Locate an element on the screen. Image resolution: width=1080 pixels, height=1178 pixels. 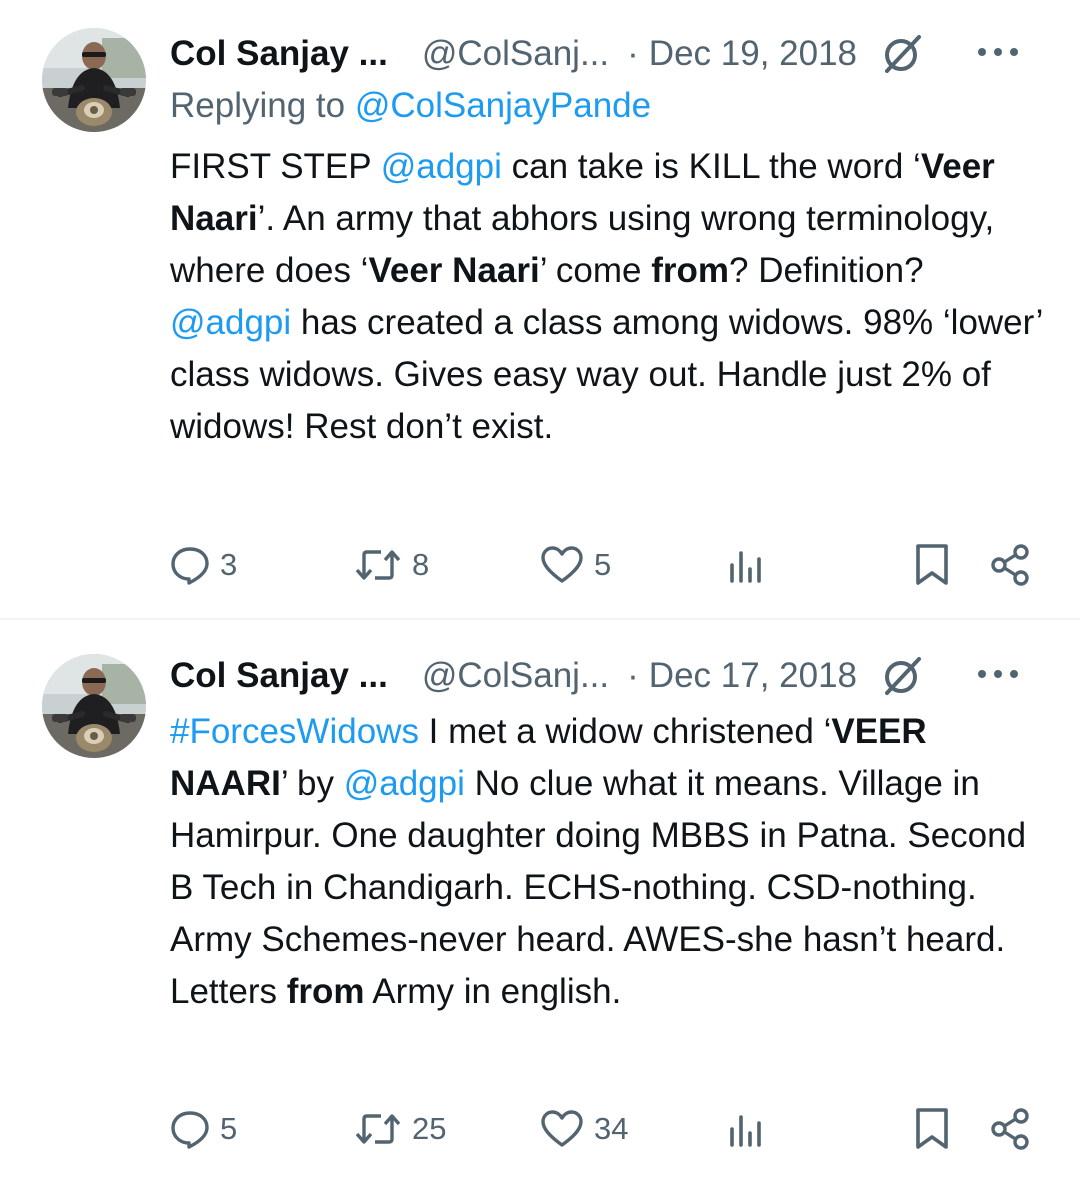
reply-count: 5 is located at coordinates (229, 1128).